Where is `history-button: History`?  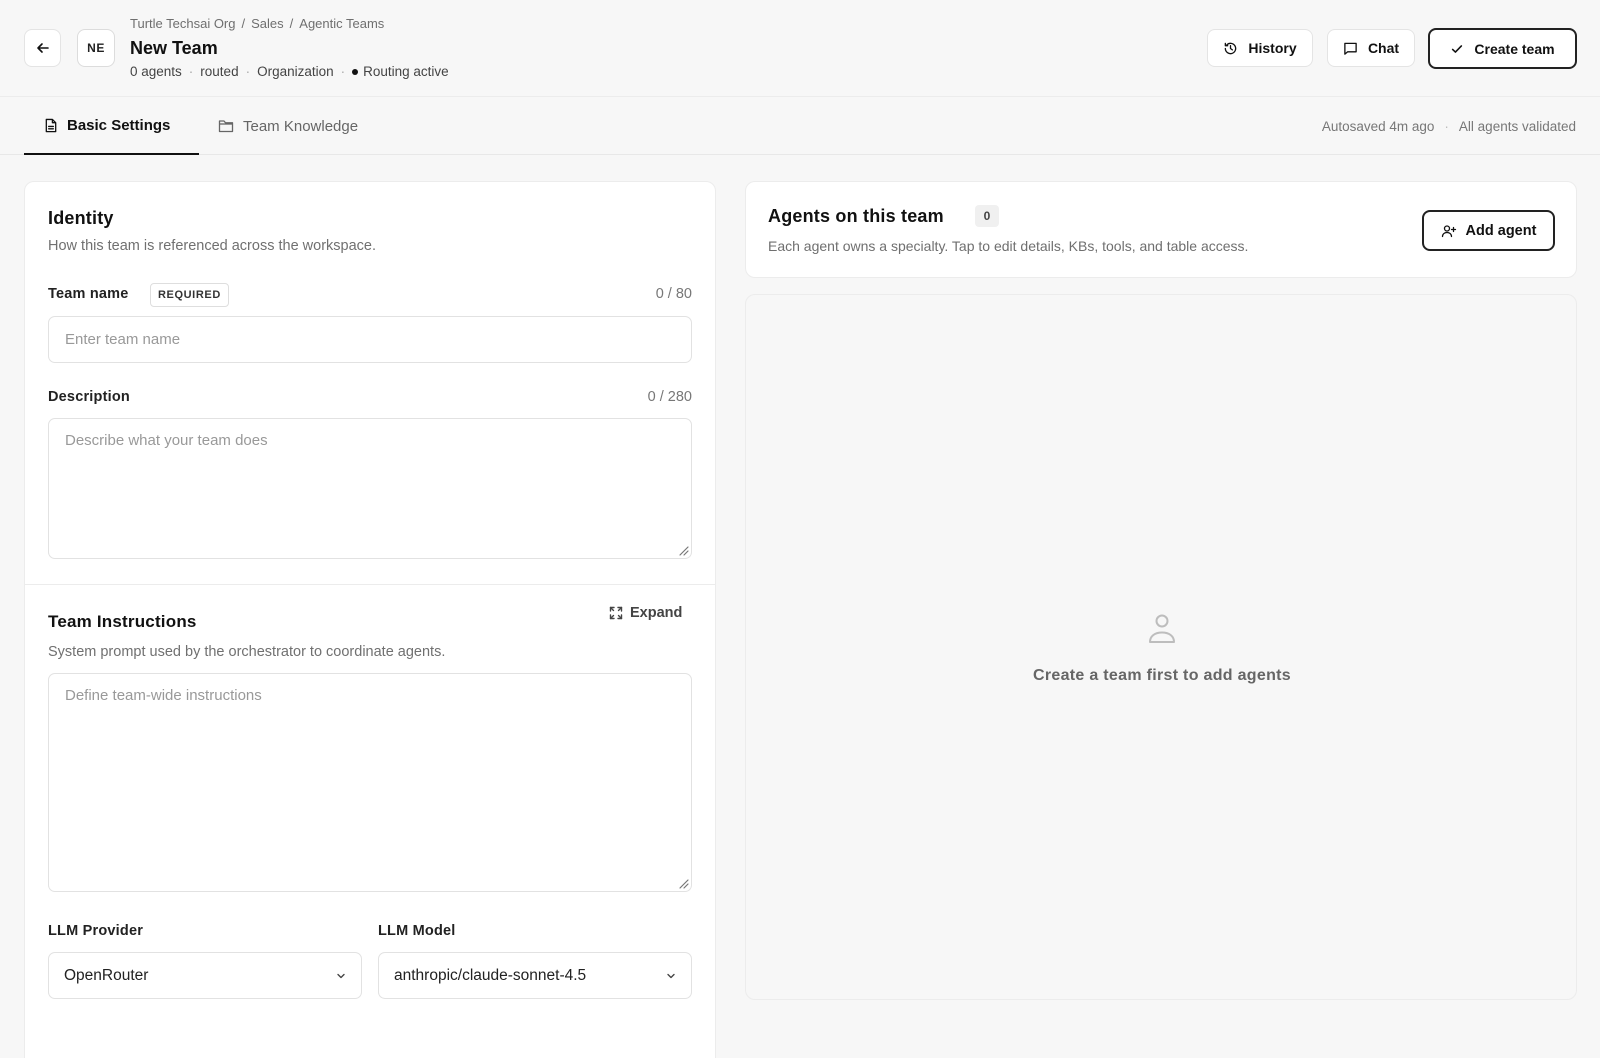 history-button: History is located at coordinates (1260, 48).